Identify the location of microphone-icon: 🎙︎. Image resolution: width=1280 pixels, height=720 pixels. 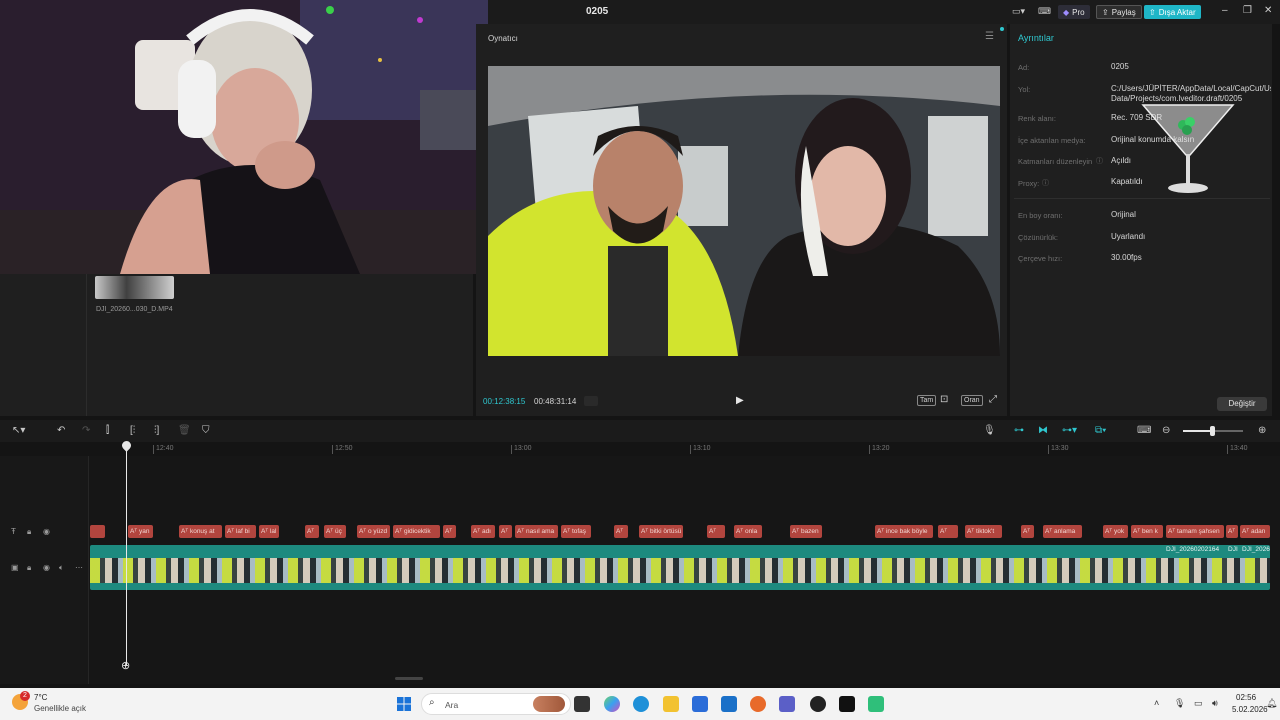
(1179, 703).